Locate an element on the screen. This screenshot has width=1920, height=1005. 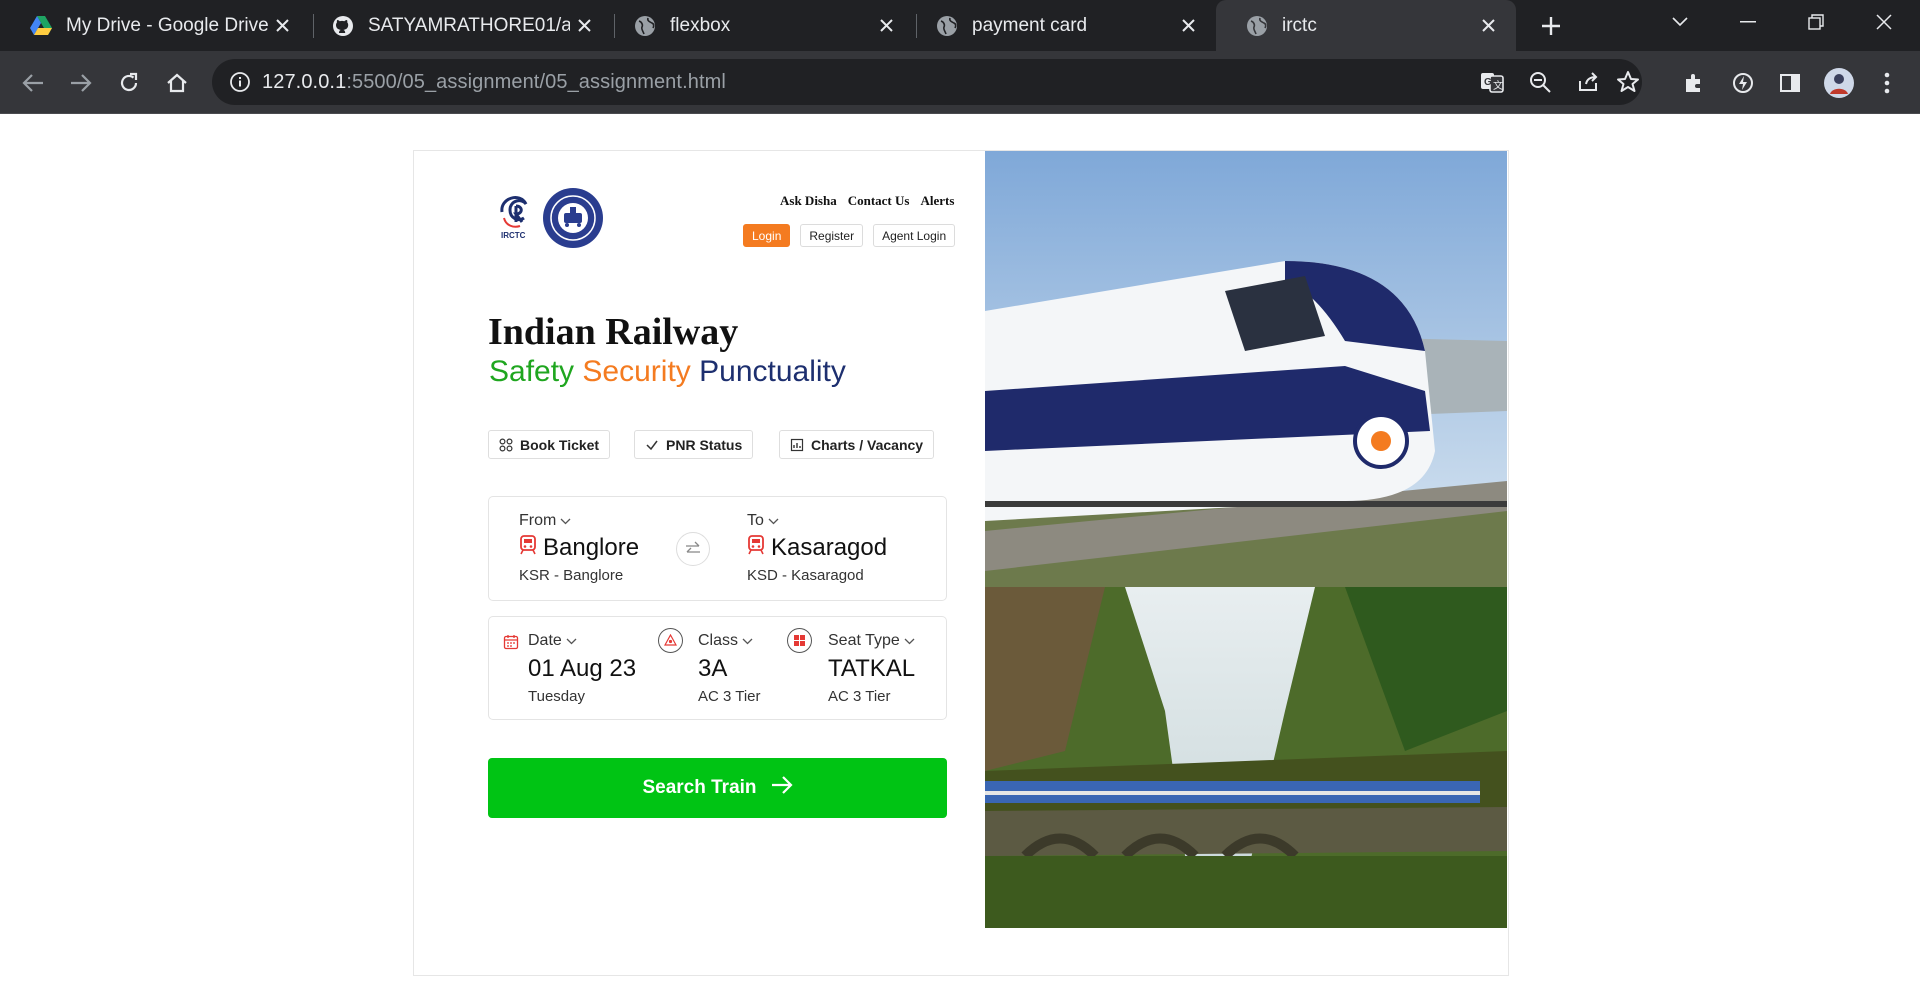
agent-login-button: Agent Login is located at coordinates (914, 235).